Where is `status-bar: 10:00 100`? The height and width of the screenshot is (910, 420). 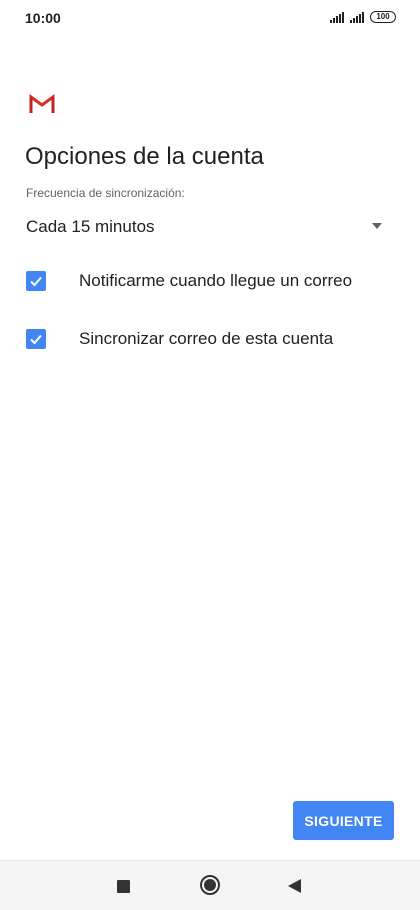
status-bar: 10:00 100 is located at coordinates (210, 18).